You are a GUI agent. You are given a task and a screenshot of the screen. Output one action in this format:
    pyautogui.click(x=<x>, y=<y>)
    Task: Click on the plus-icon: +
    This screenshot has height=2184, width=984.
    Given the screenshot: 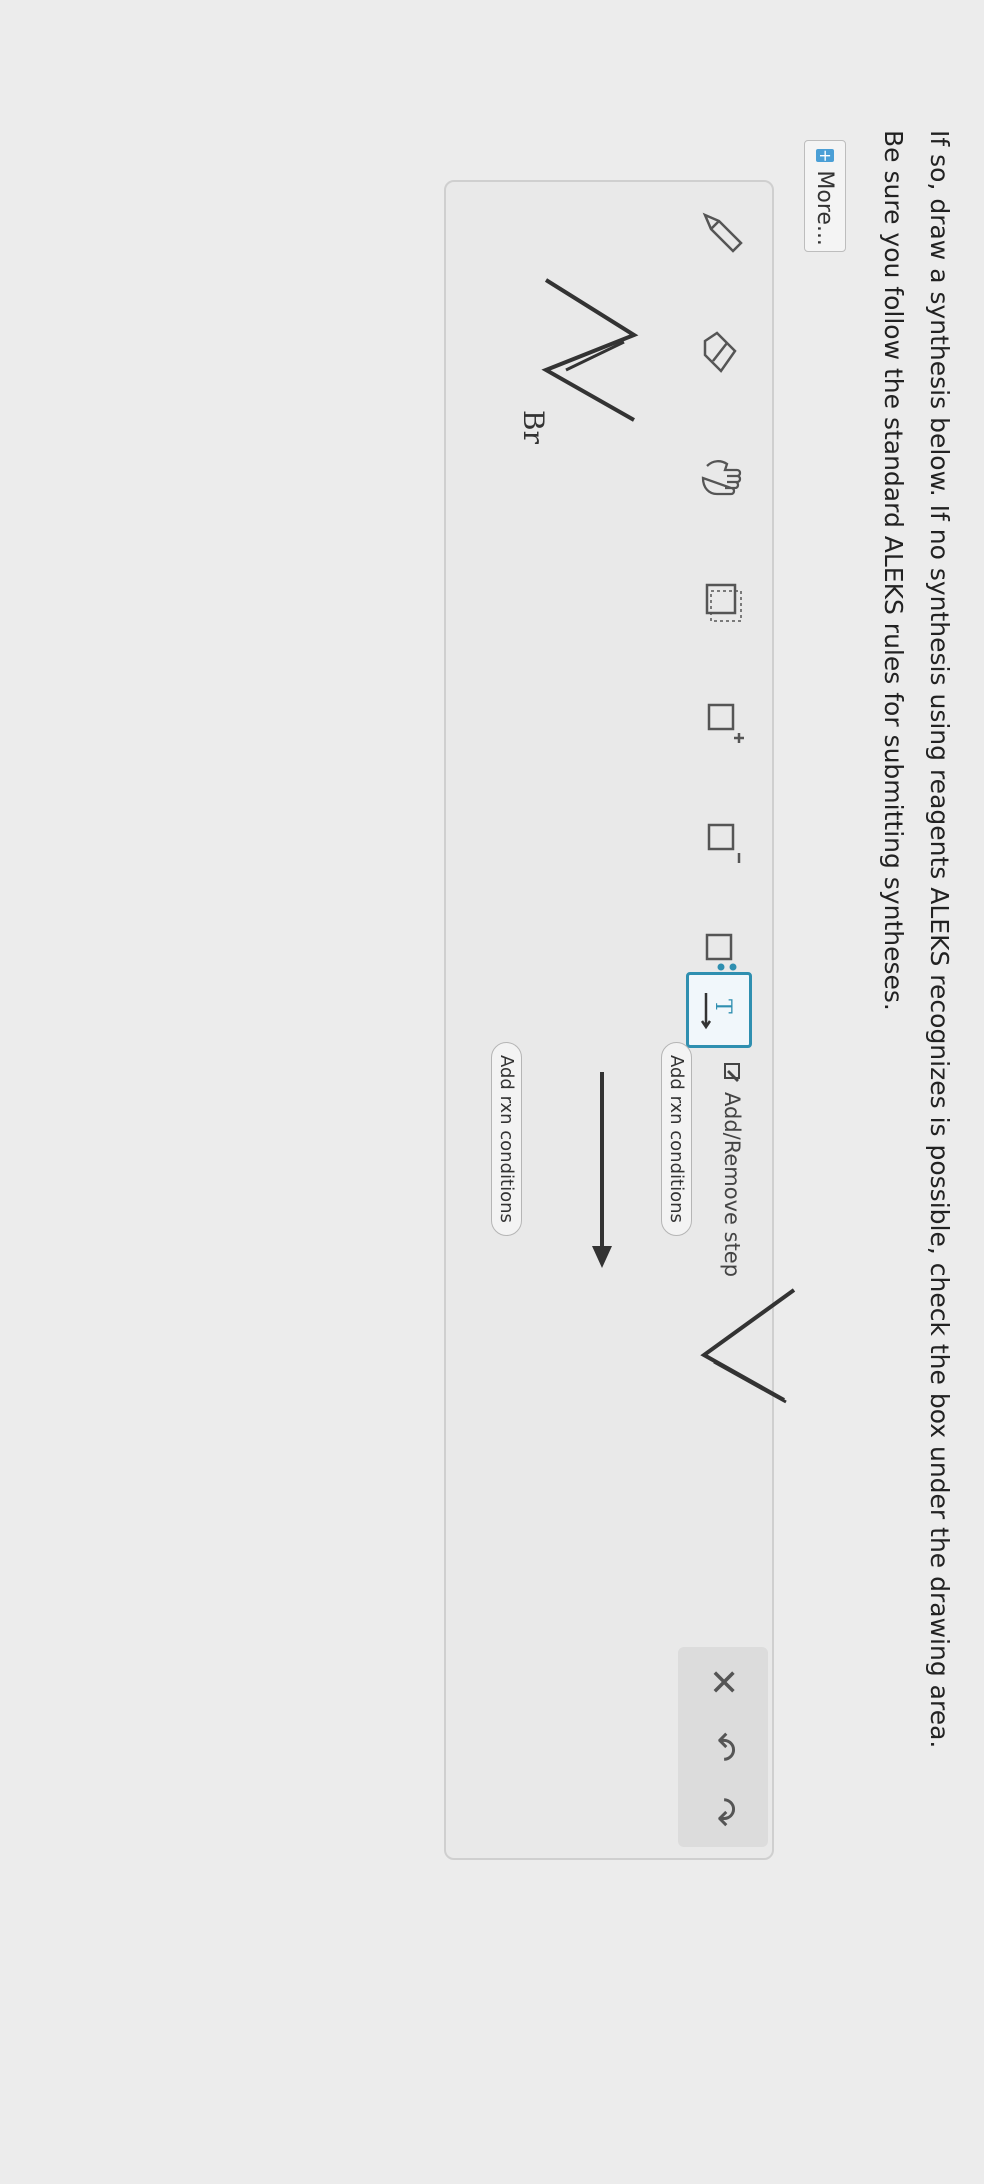 What is the action you would take?
    pyautogui.click(x=825, y=156)
    